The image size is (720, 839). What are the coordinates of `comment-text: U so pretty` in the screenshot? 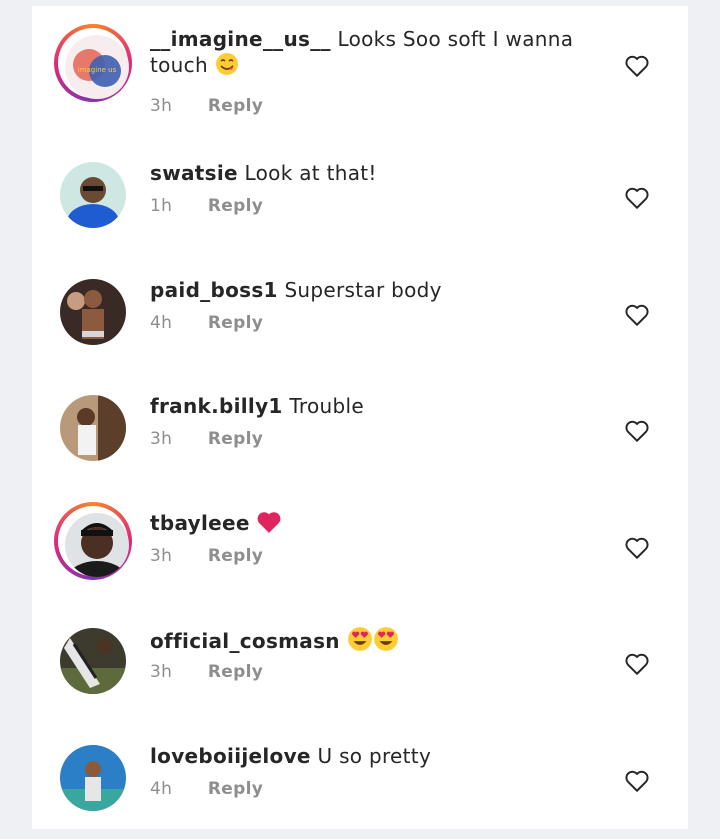 It's located at (374, 756).